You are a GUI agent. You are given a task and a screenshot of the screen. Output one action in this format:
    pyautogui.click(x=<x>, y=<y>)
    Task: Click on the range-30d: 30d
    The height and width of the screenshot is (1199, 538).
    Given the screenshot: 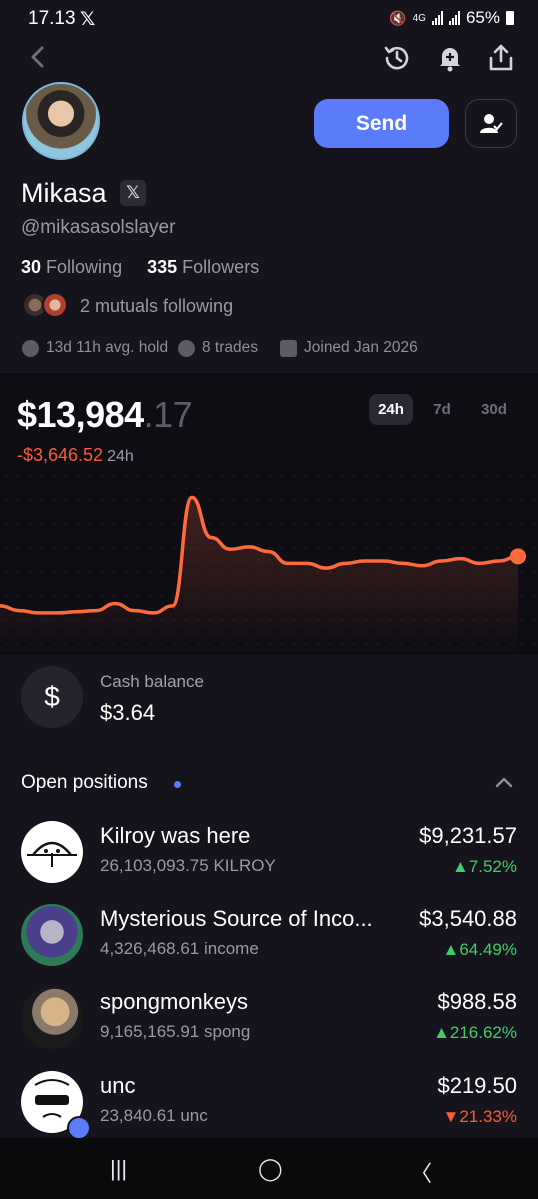 What is the action you would take?
    pyautogui.click(x=494, y=409)
    